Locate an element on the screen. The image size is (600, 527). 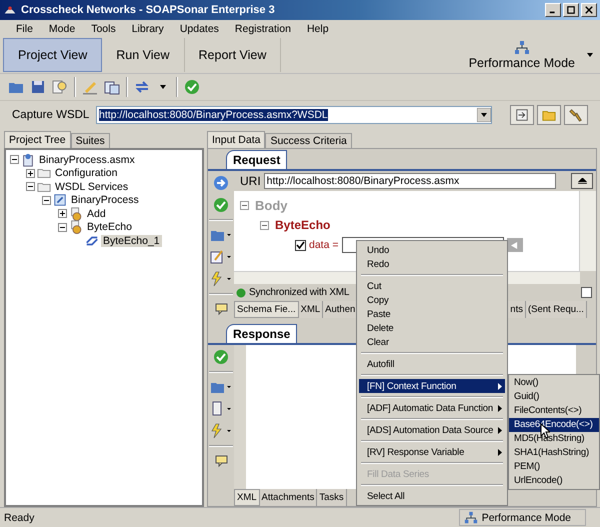
sync-status: Synchronized with XML is located at coordinates (299, 292).